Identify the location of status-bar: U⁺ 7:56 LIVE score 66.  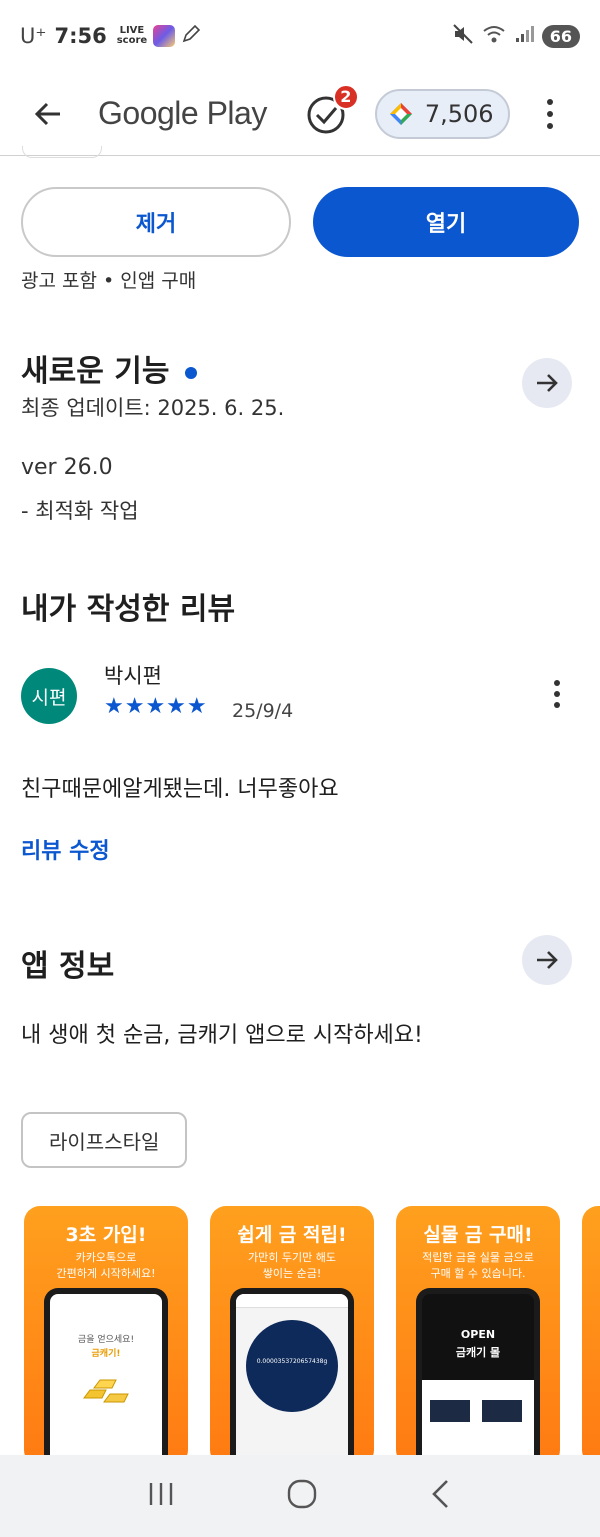
(300, 36).